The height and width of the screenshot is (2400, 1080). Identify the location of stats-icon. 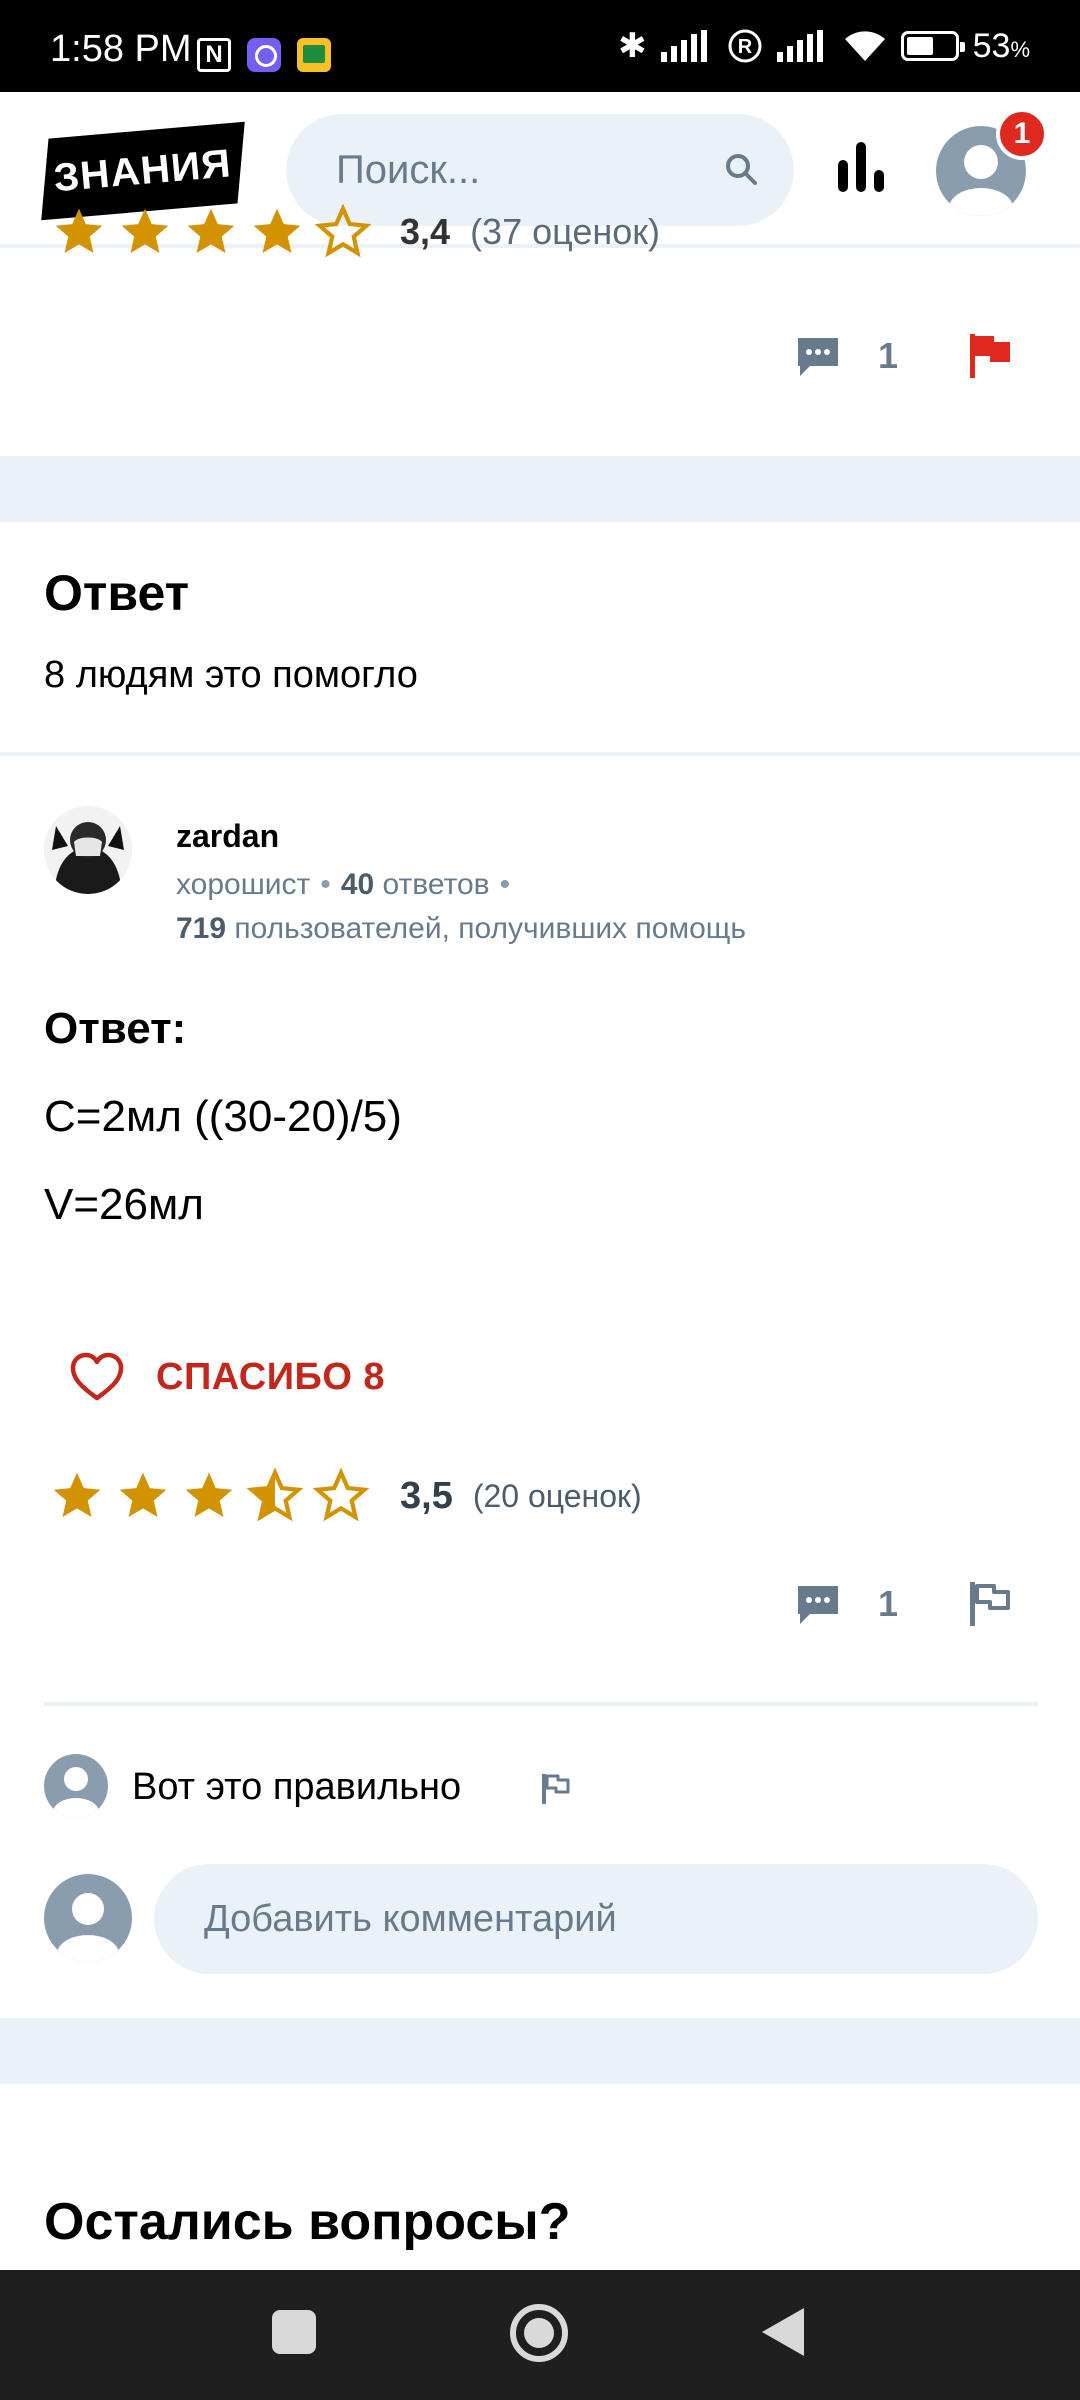
(861, 167).